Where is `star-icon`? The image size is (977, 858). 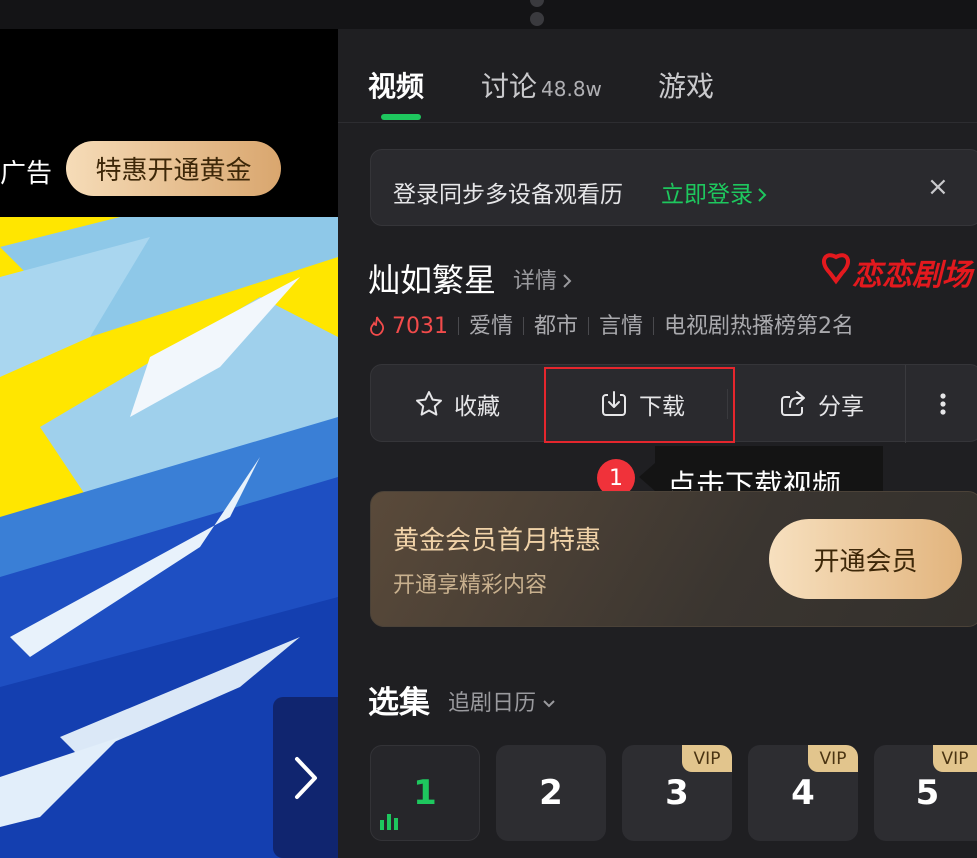 star-icon is located at coordinates (429, 403).